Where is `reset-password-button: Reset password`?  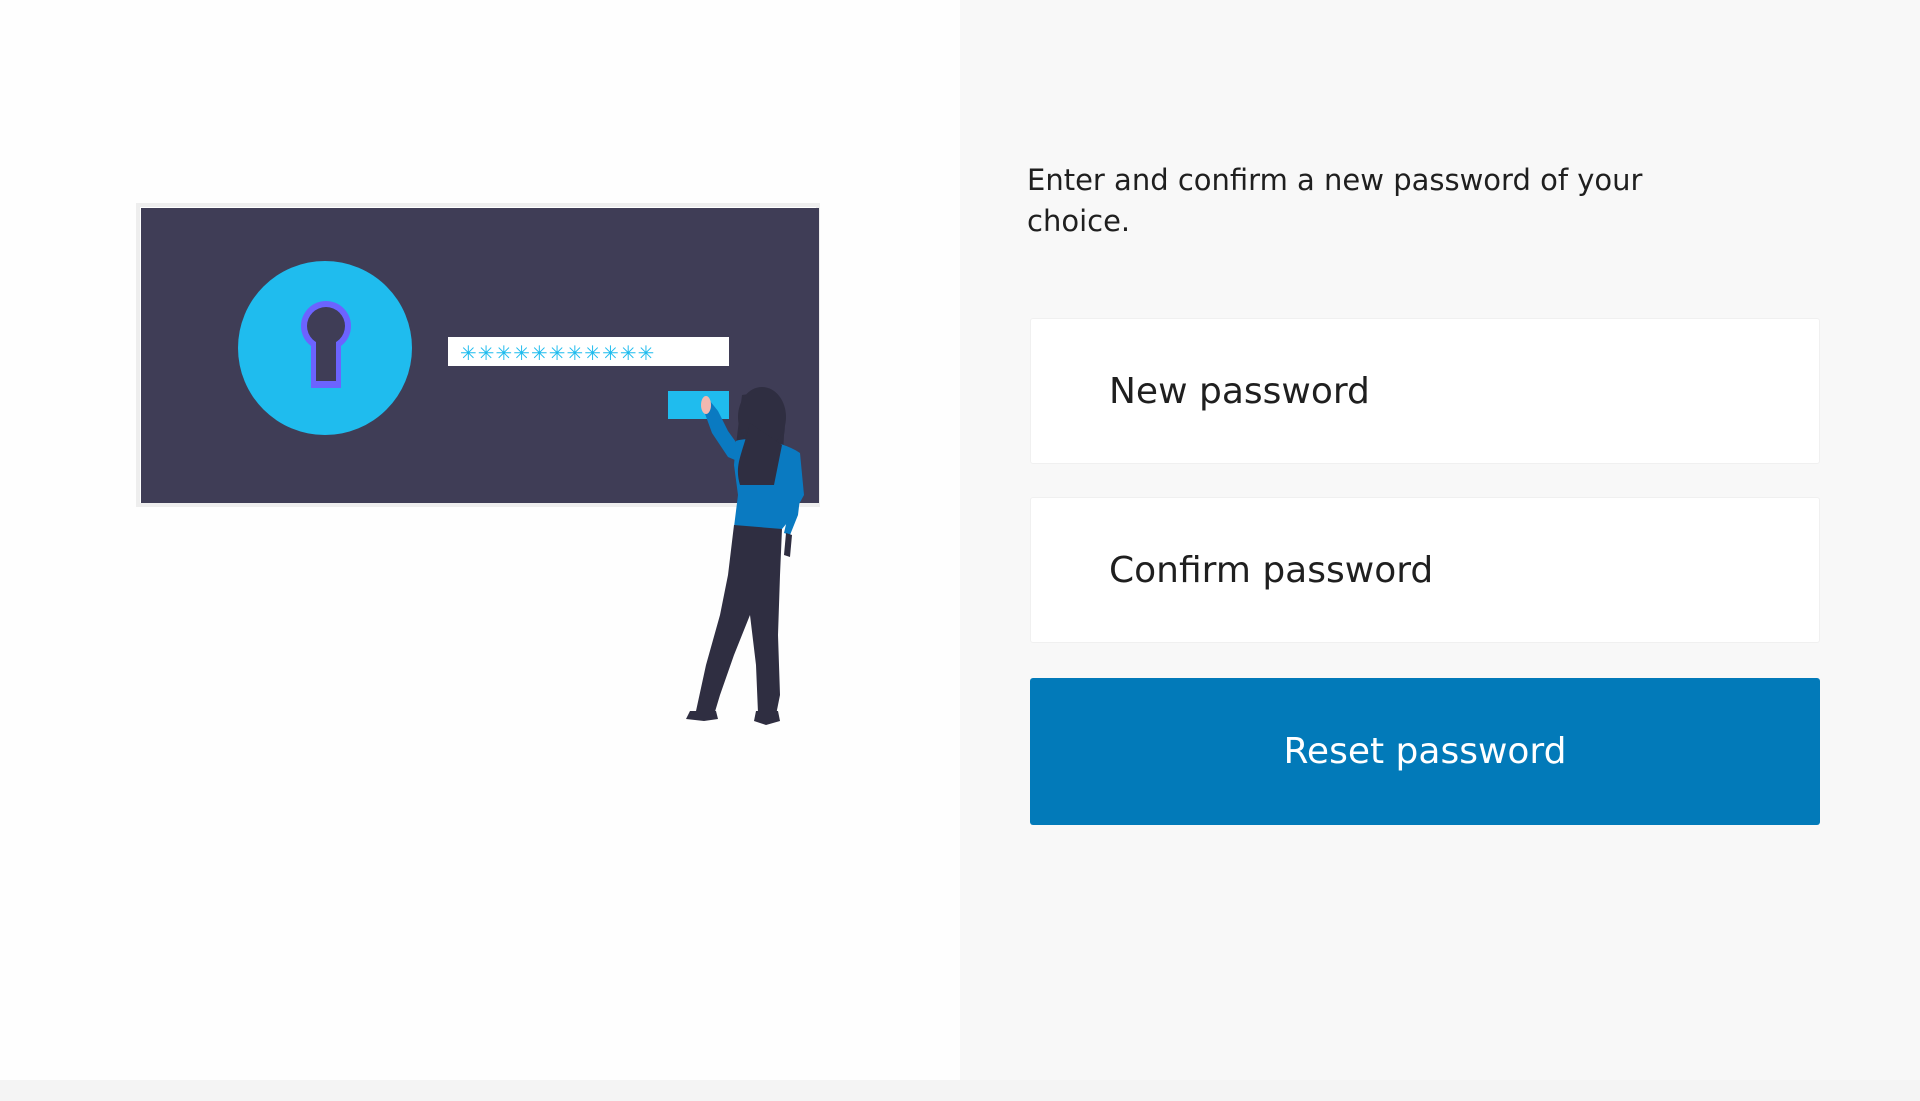 reset-password-button: Reset password is located at coordinates (1425, 751).